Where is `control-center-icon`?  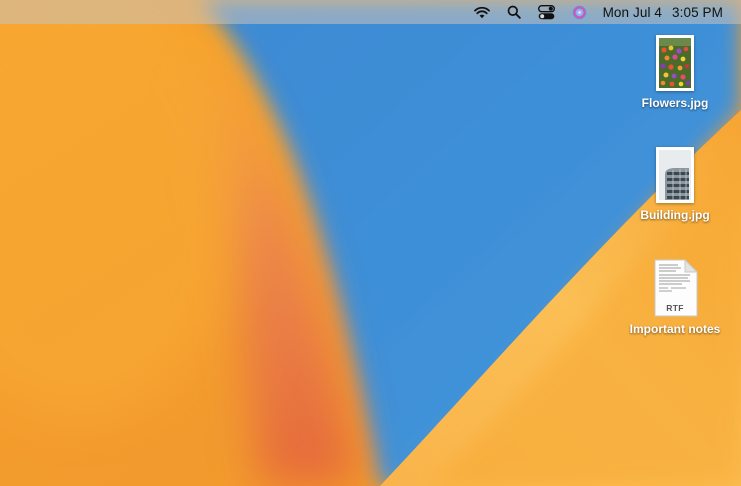
control-center-icon is located at coordinates (547, 12).